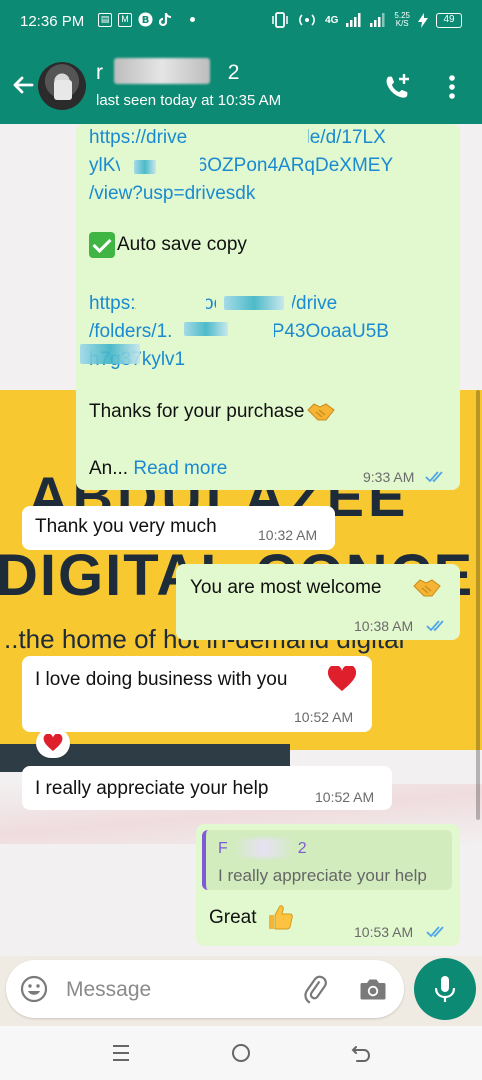  Describe the element at coordinates (121, 1053) in the screenshot. I see `recents-icon` at that location.